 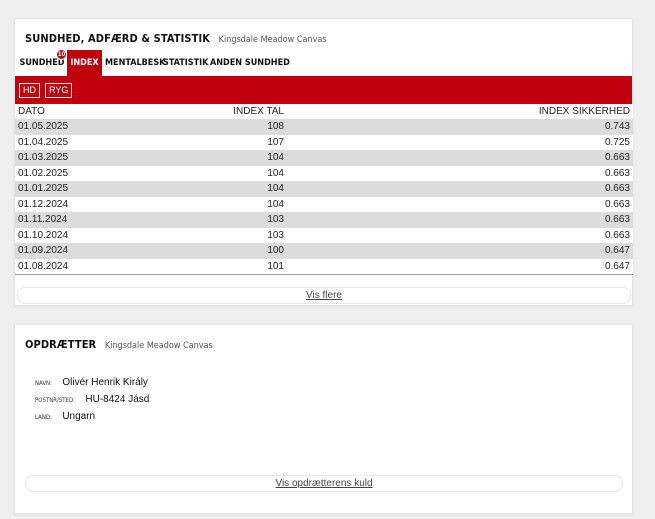 I want to click on col-header-dato: DATO, so click(x=78, y=111).